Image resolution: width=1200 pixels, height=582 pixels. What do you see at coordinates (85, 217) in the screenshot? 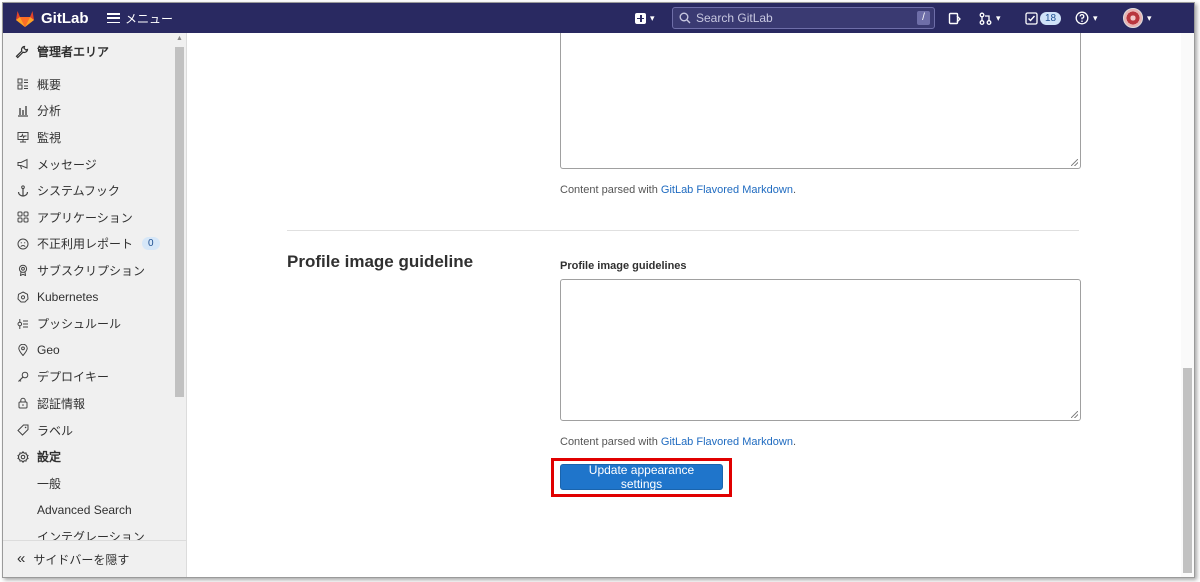
I see `sidebar-item-label: アプリケーション` at bounding box center [85, 217].